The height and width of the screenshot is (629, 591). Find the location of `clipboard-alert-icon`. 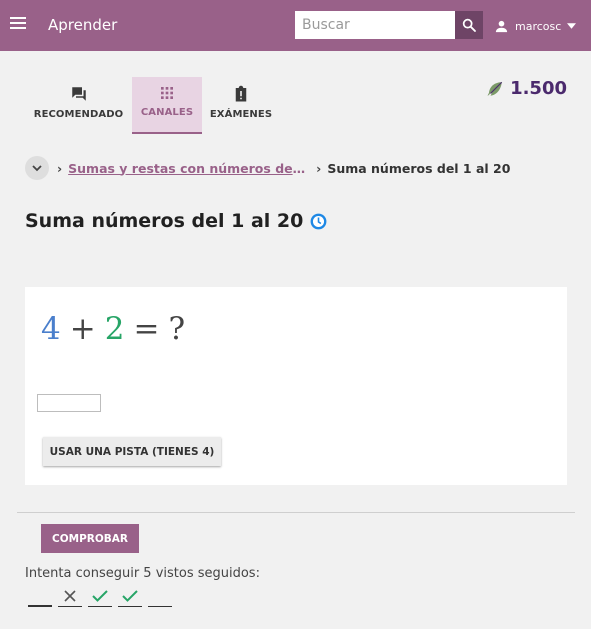

clipboard-alert-icon is located at coordinates (241, 93).